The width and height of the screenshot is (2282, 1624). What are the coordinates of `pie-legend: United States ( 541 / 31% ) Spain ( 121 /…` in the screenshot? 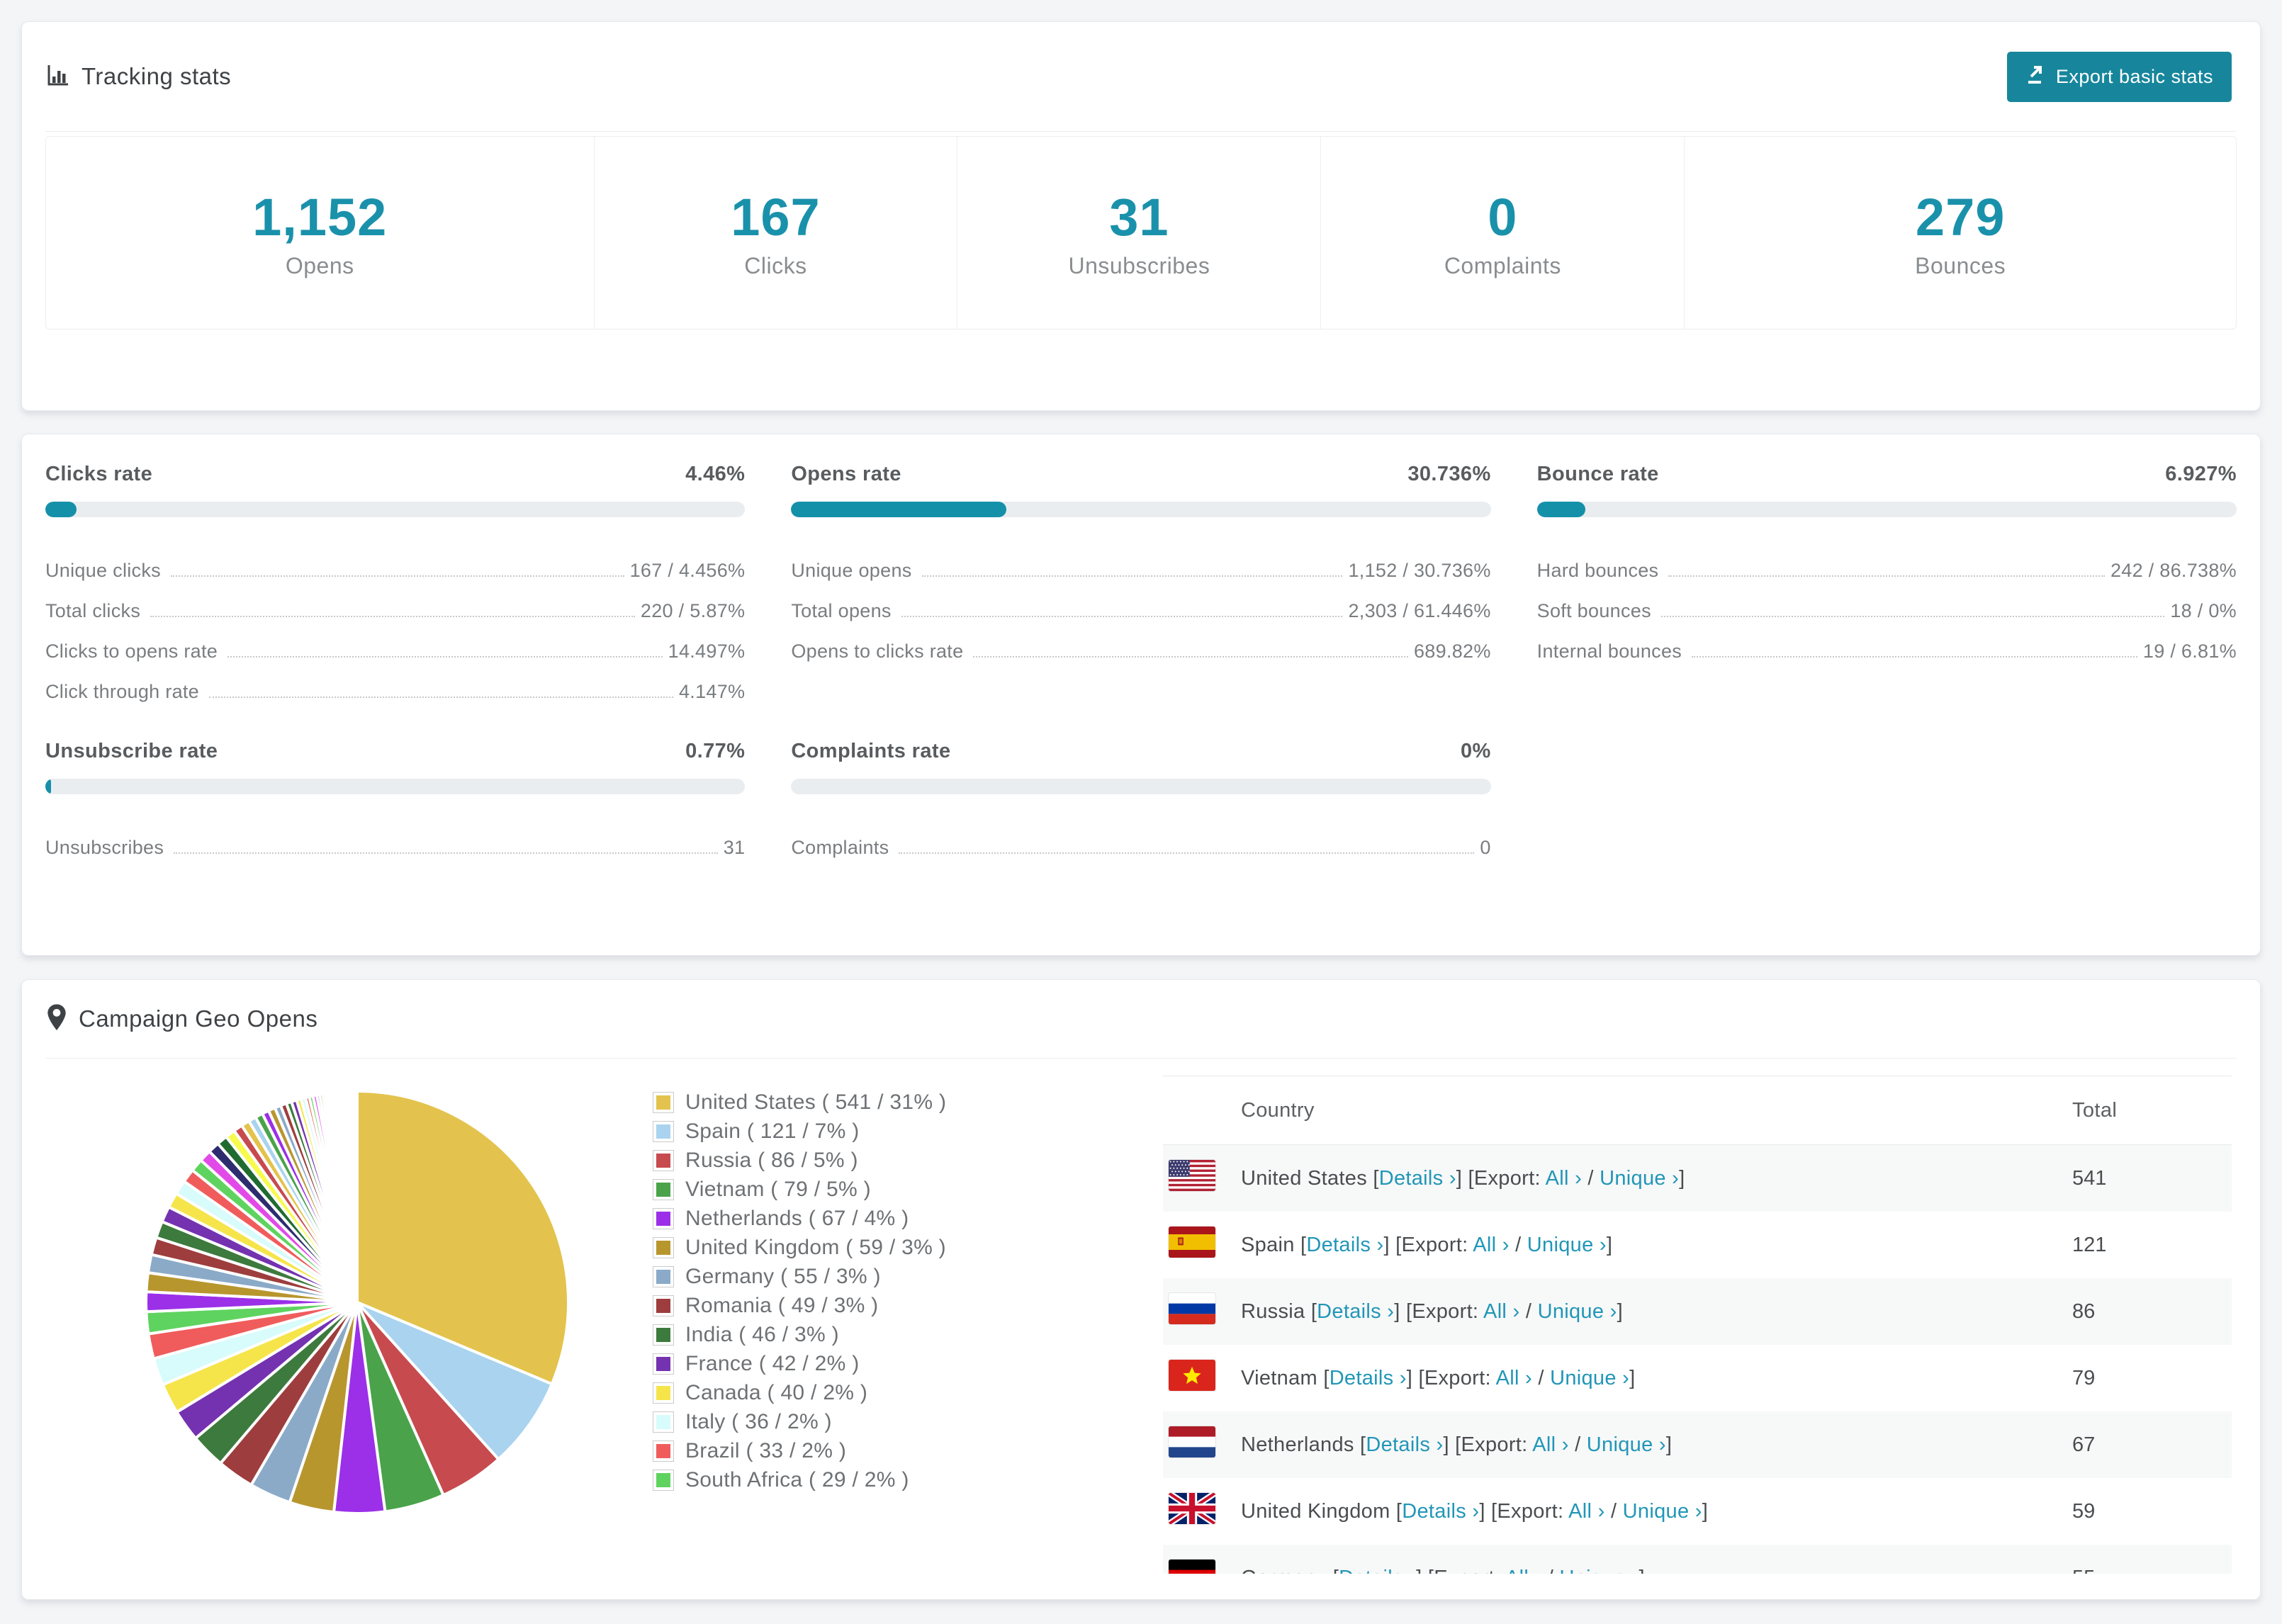 It's located at (800, 1291).